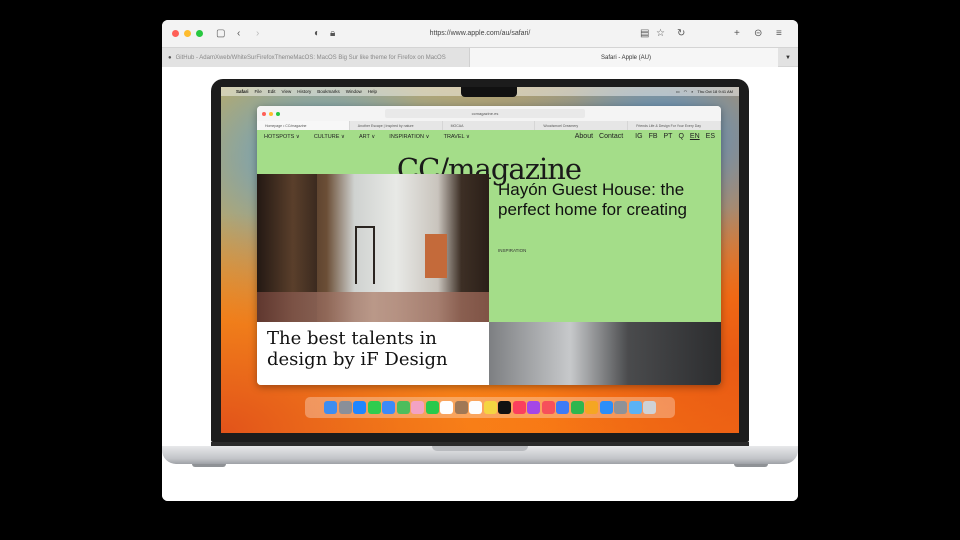 Image resolution: width=960 pixels, height=540 pixels. Describe the element at coordinates (388, 407) in the screenshot. I see `mail-icon` at that location.